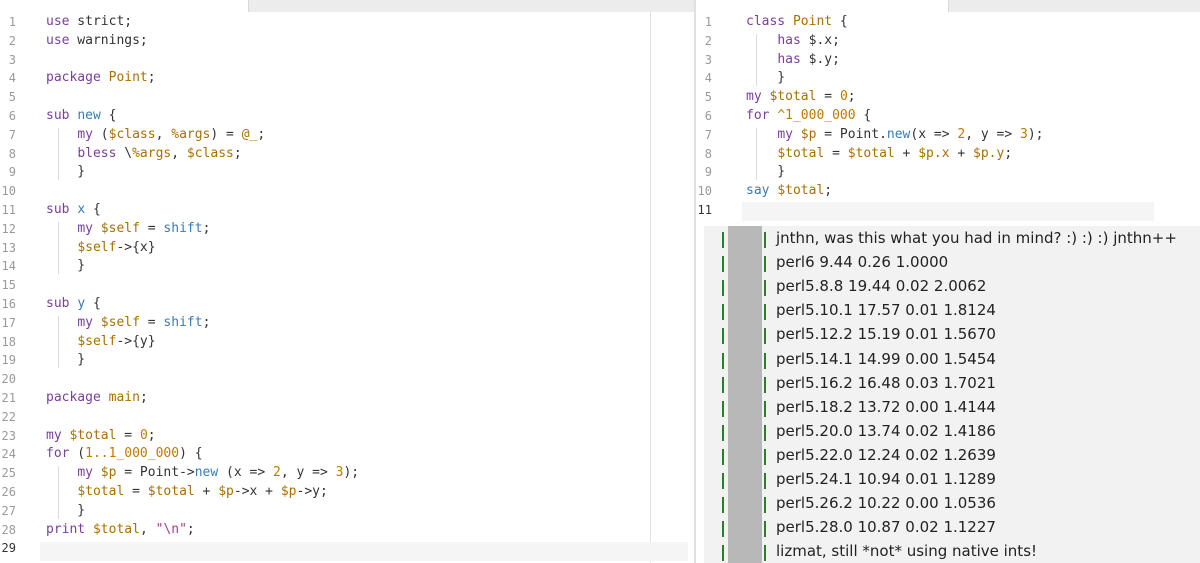  I want to click on line-number: 2, so click(12, 40).